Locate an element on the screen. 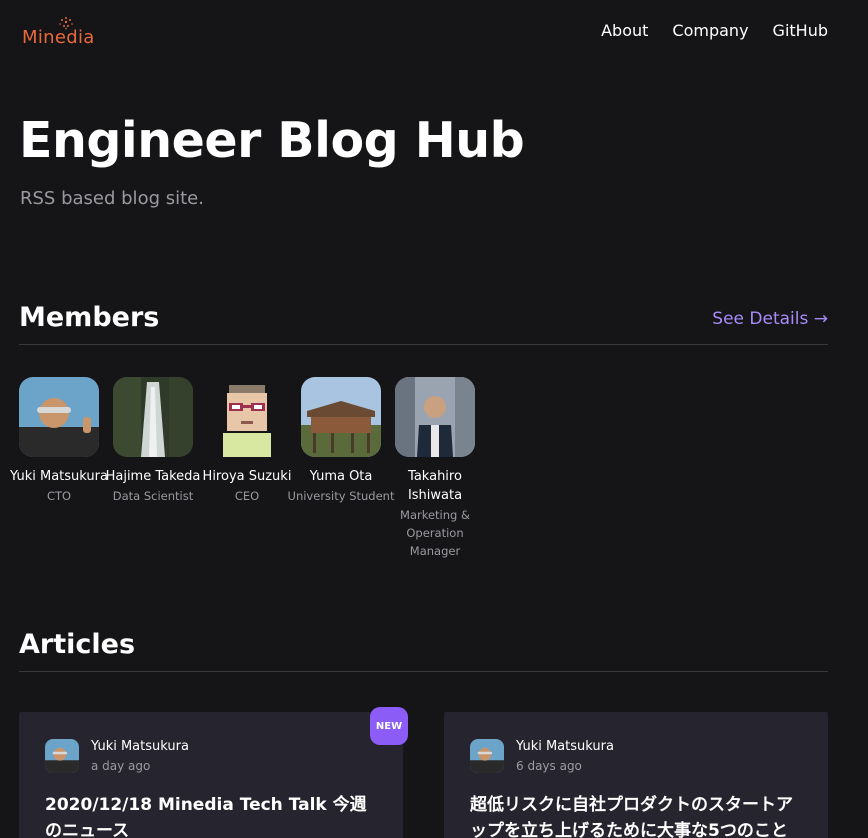 This screenshot has width=868, height=838. member-role: Marketing & Operation Manager is located at coordinates (435, 533).